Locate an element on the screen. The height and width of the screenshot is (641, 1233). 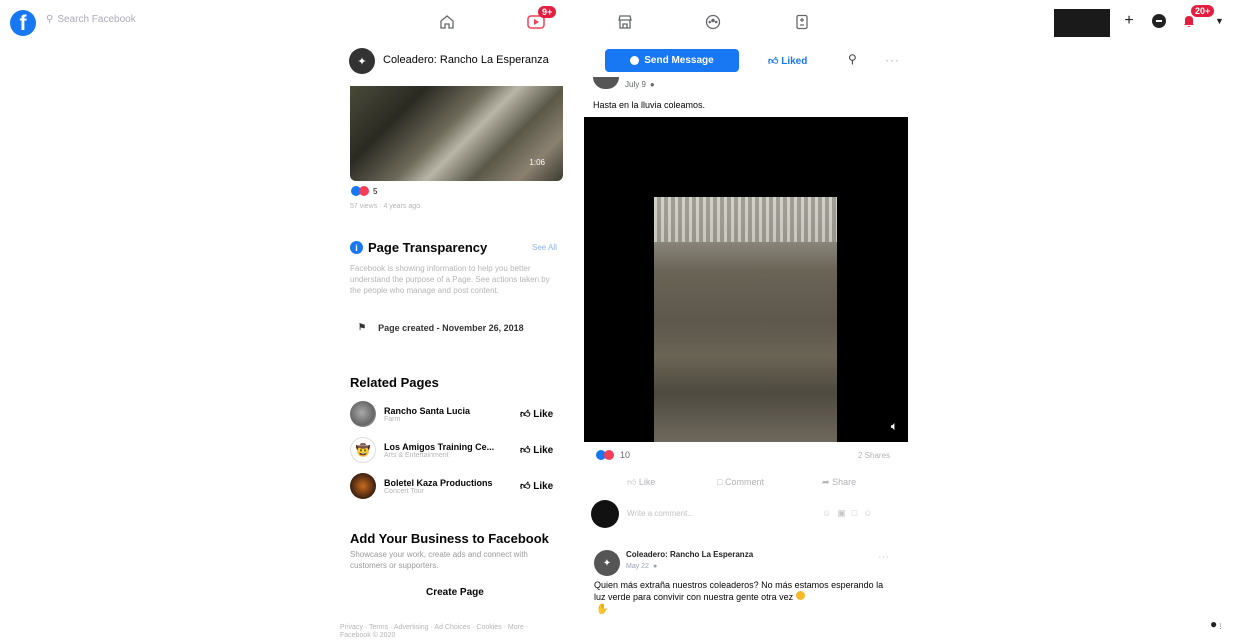
flag-icon: ⚑ is located at coordinates (362, 327).